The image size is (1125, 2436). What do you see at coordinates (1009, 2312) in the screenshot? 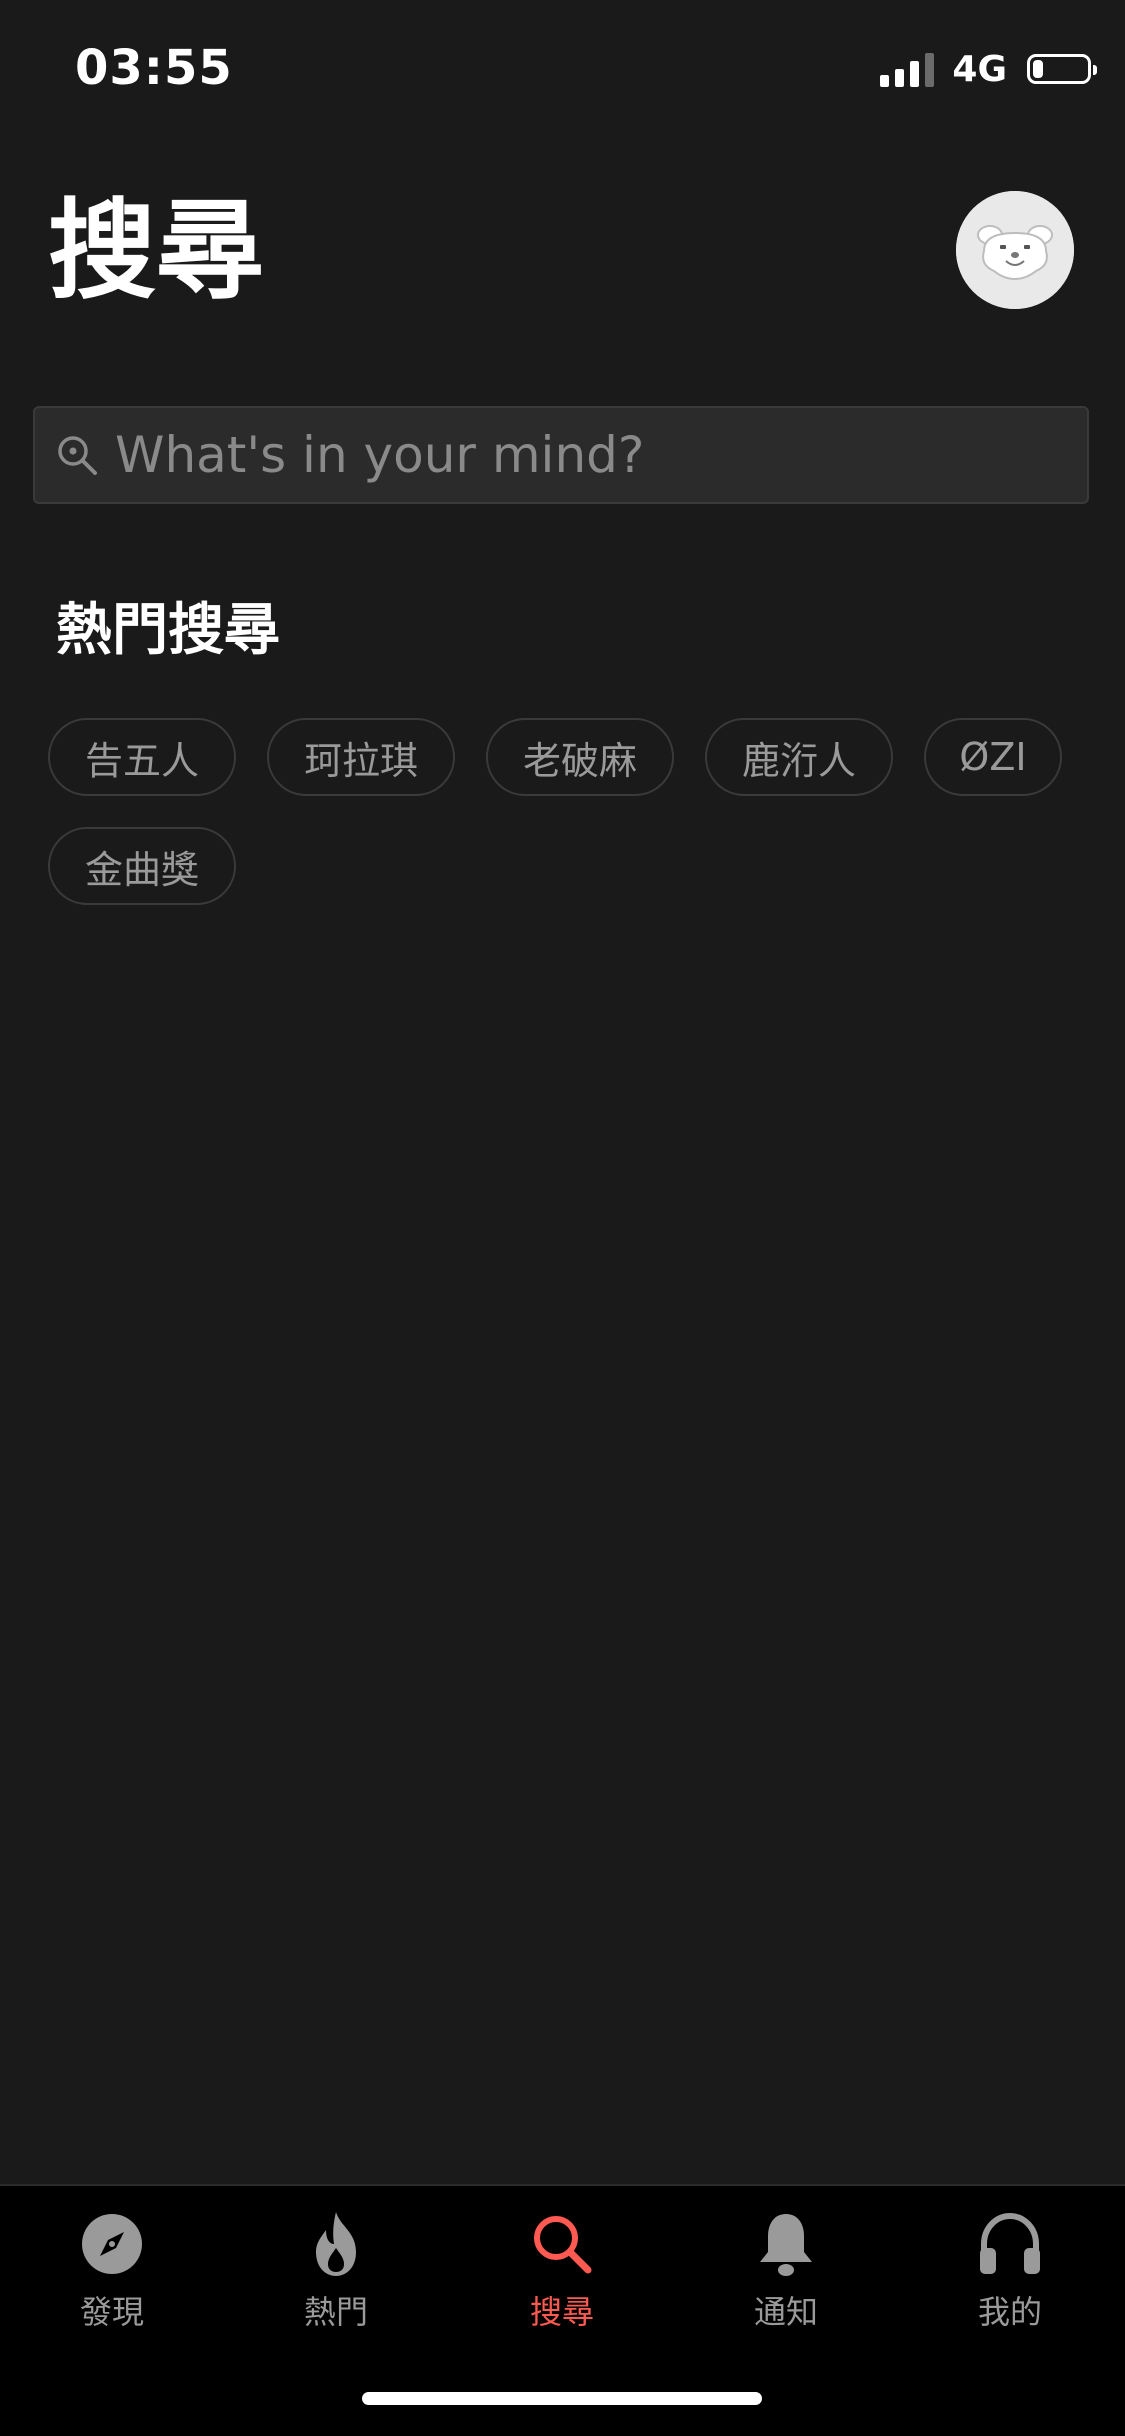
I see `tab-label: 我的` at bounding box center [1009, 2312].